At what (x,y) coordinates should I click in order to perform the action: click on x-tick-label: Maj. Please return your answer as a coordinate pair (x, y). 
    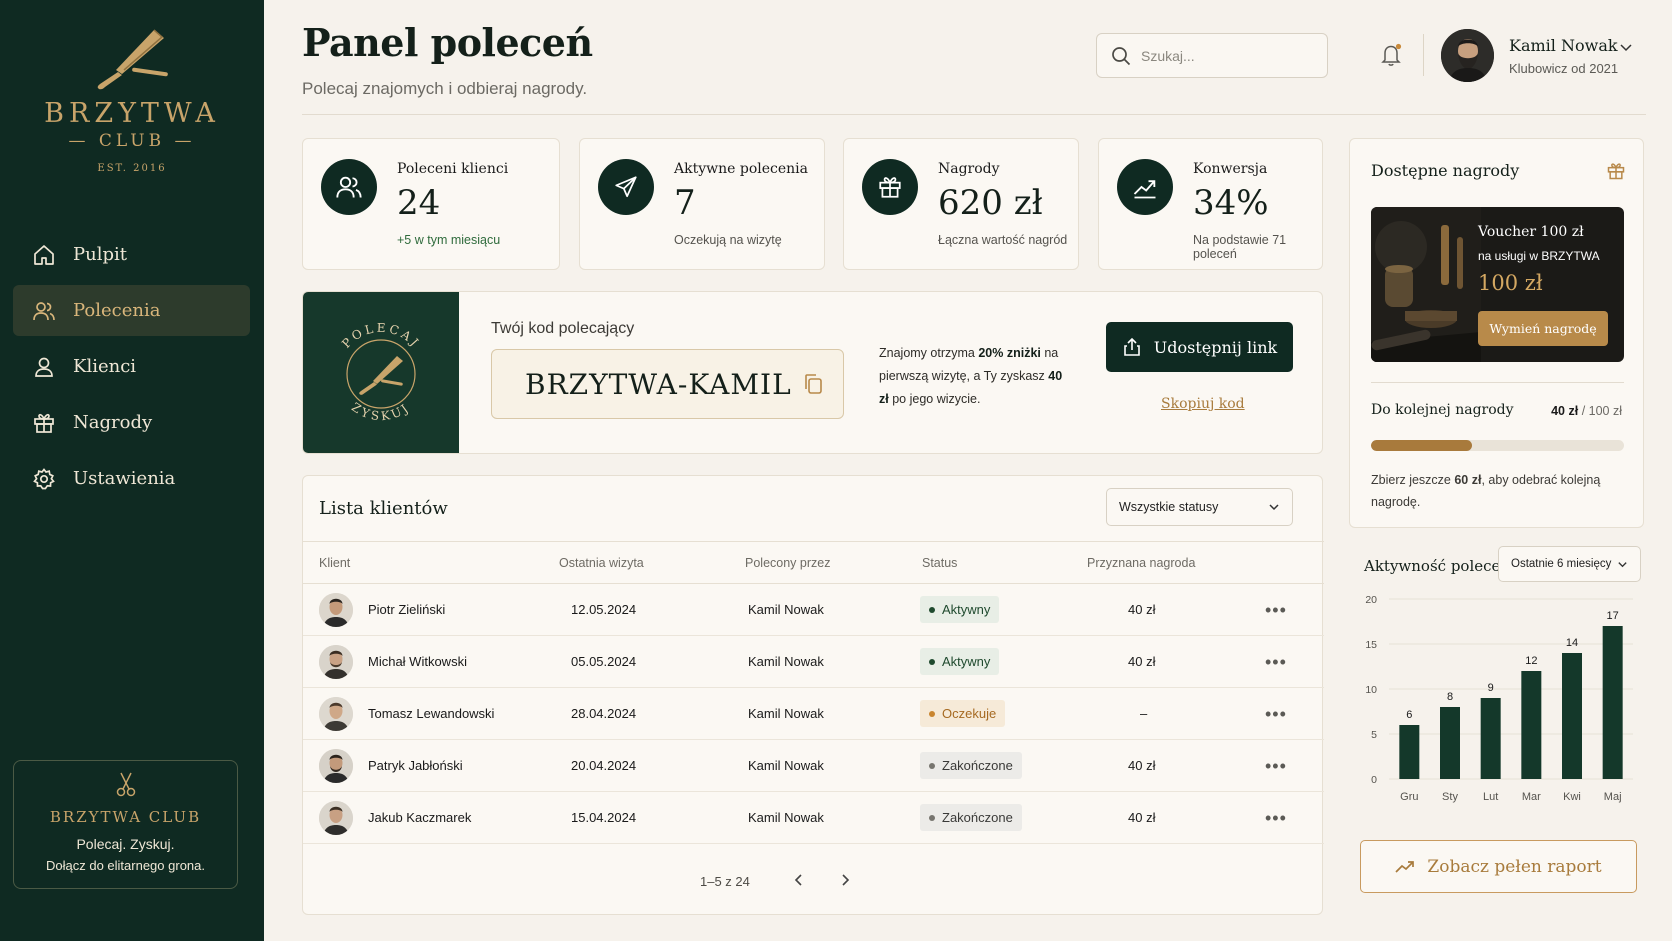
    Looking at the image, I should click on (1613, 797).